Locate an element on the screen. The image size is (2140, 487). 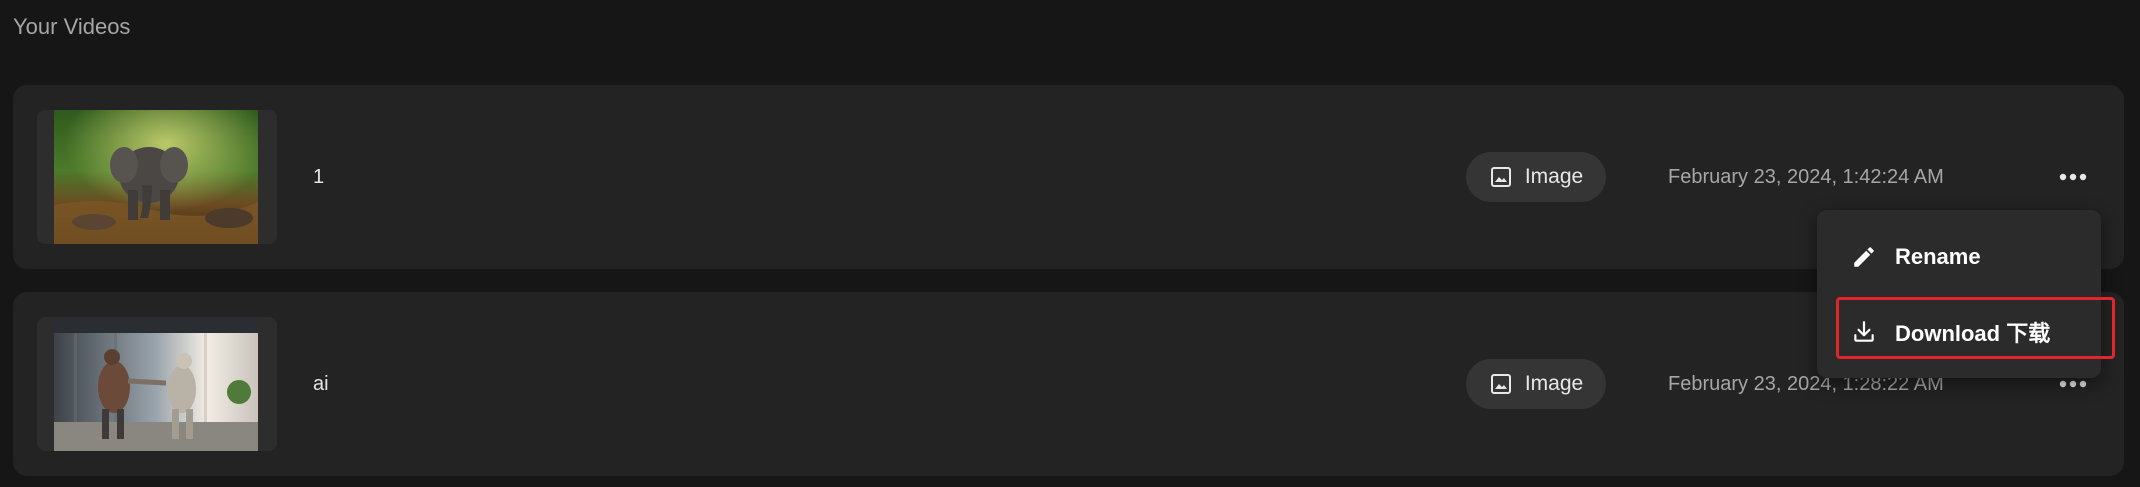
elephant-thumbnail is located at coordinates (156, 177).